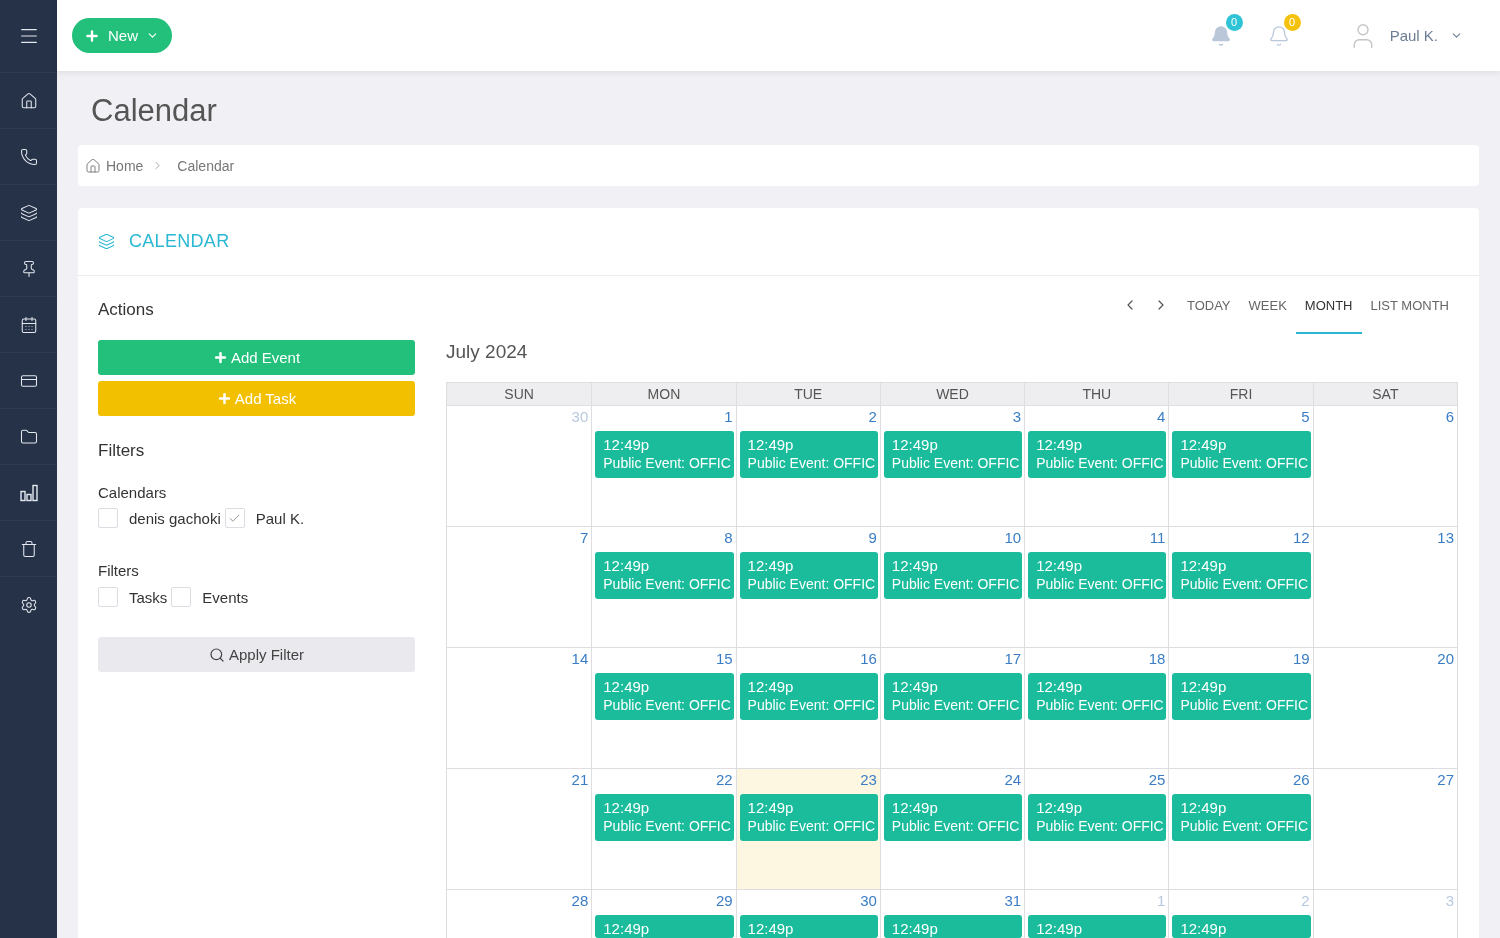 The width and height of the screenshot is (1500, 938). I want to click on day-number: 11, so click(1157, 538).